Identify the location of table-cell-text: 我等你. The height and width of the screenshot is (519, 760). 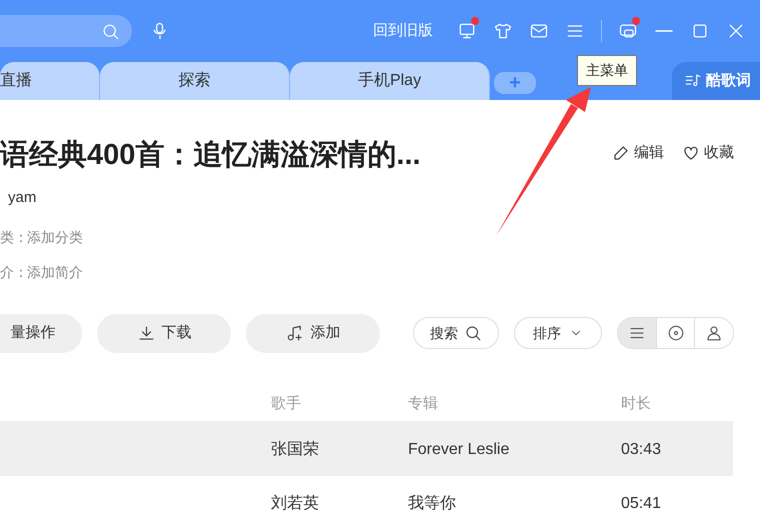
(432, 504).